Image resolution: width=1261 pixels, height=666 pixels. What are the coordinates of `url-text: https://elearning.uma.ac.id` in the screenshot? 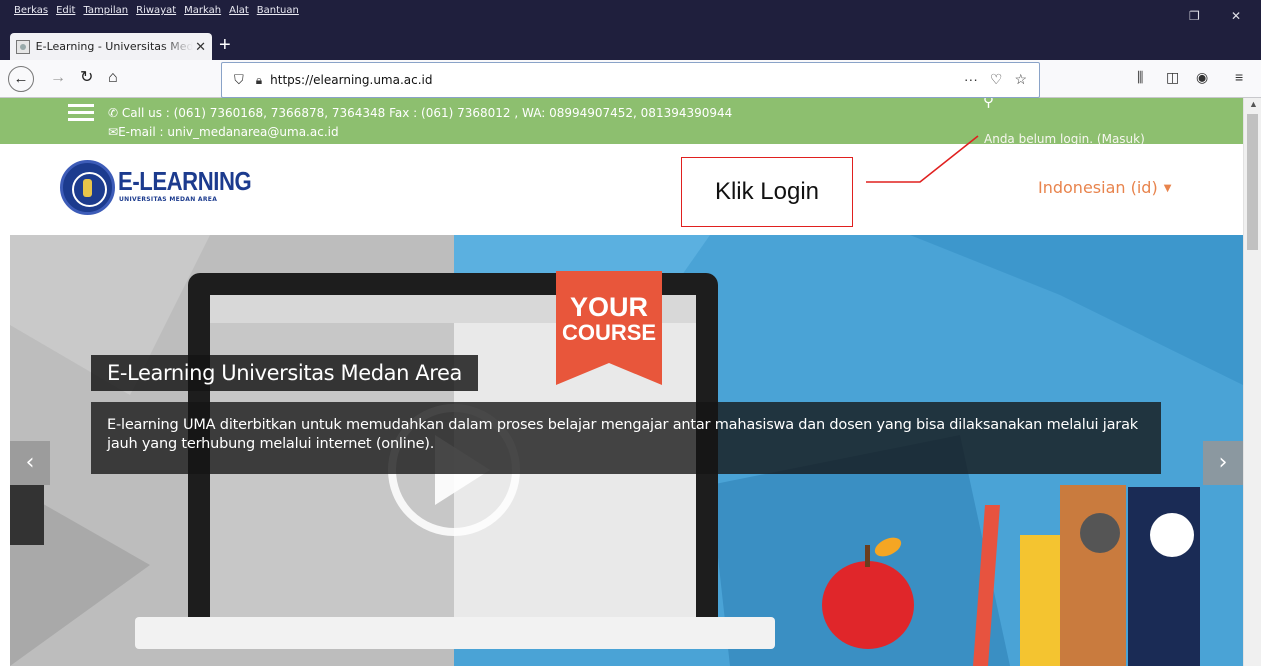 It's located at (351, 80).